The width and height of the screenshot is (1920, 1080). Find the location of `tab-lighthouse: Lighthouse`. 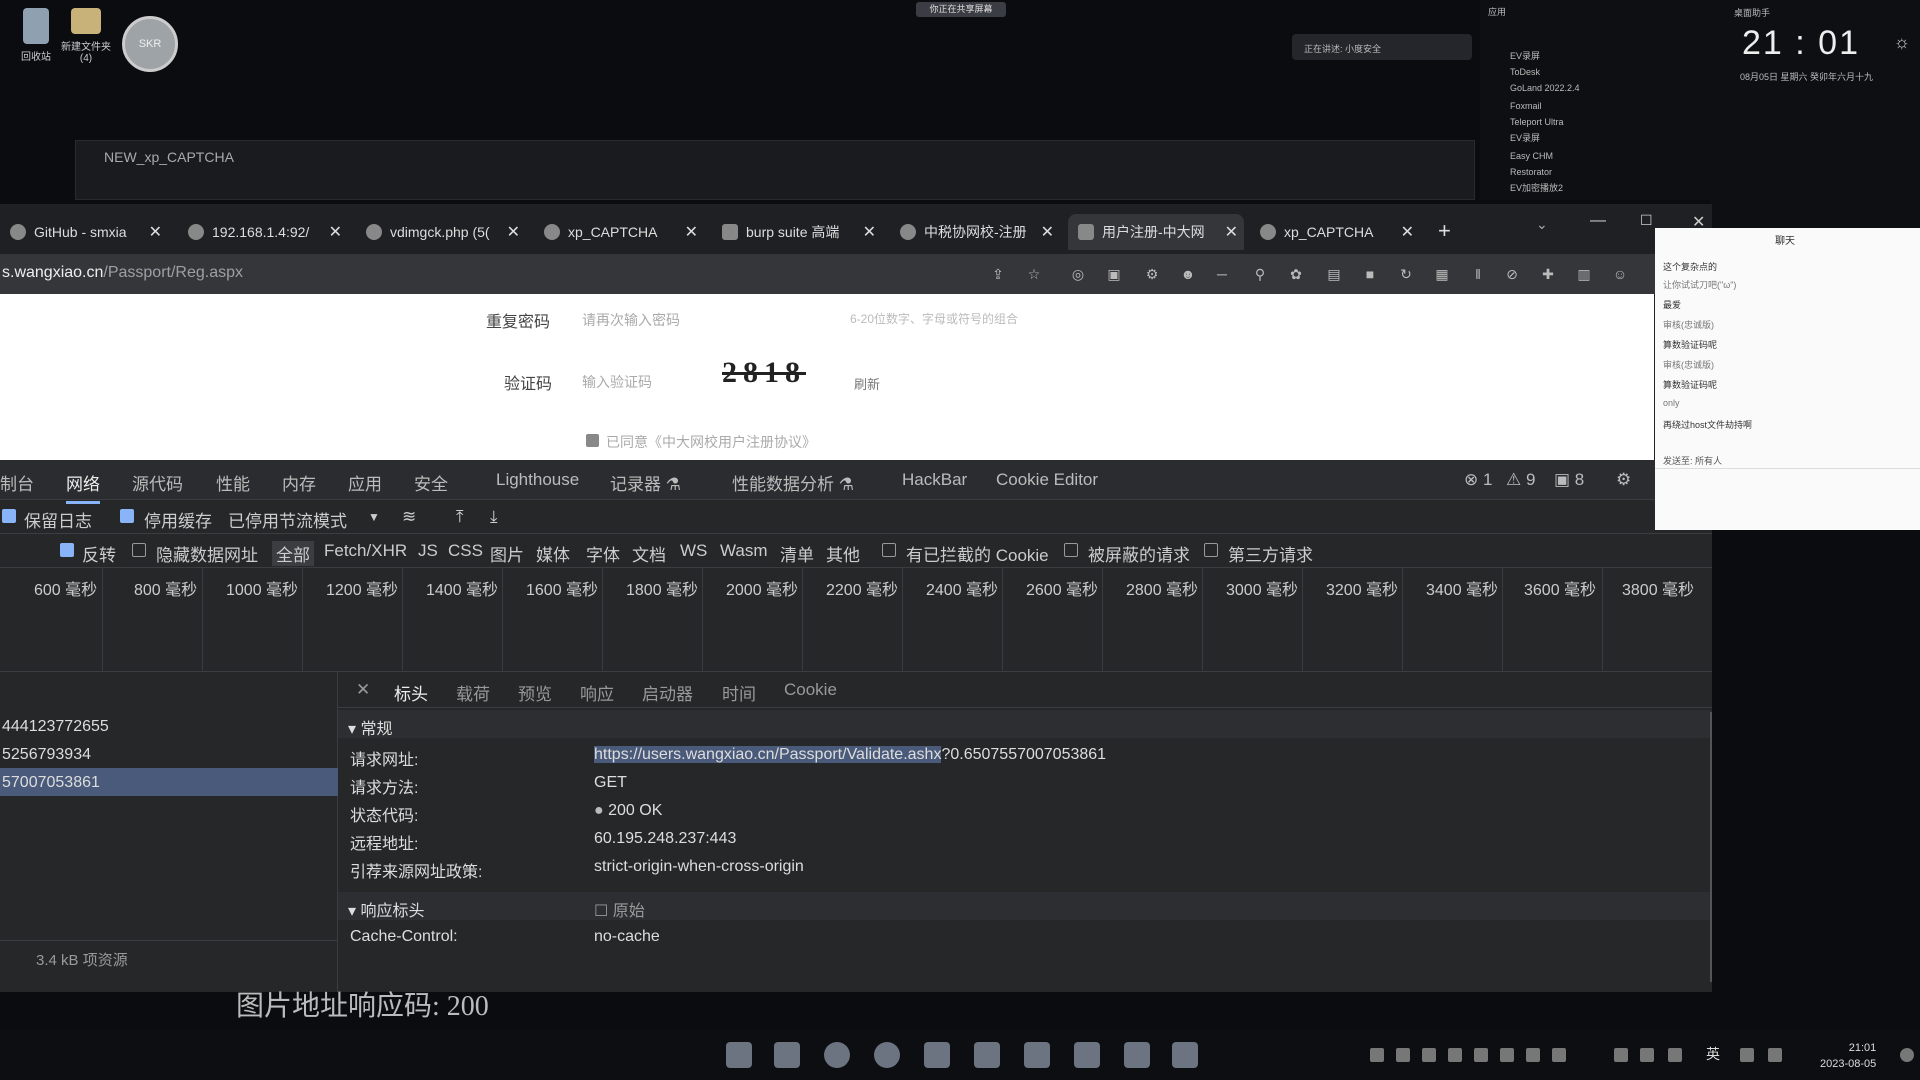

tab-lighthouse: Lighthouse is located at coordinates (537, 480).